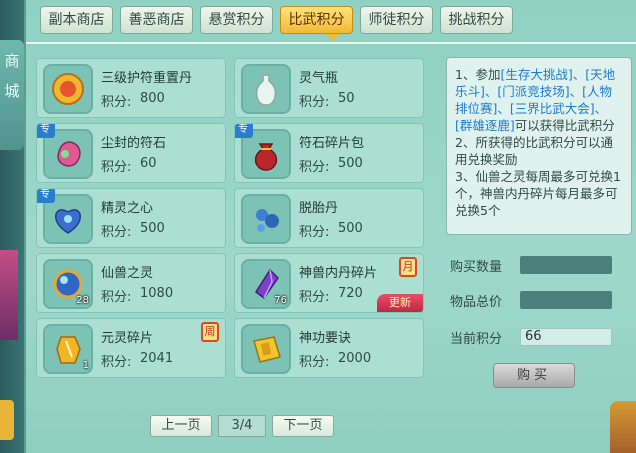 Image resolution: width=636 pixels, height=453 pixels. I want to click on store-tab-char-2: 城, so click(12, 91).